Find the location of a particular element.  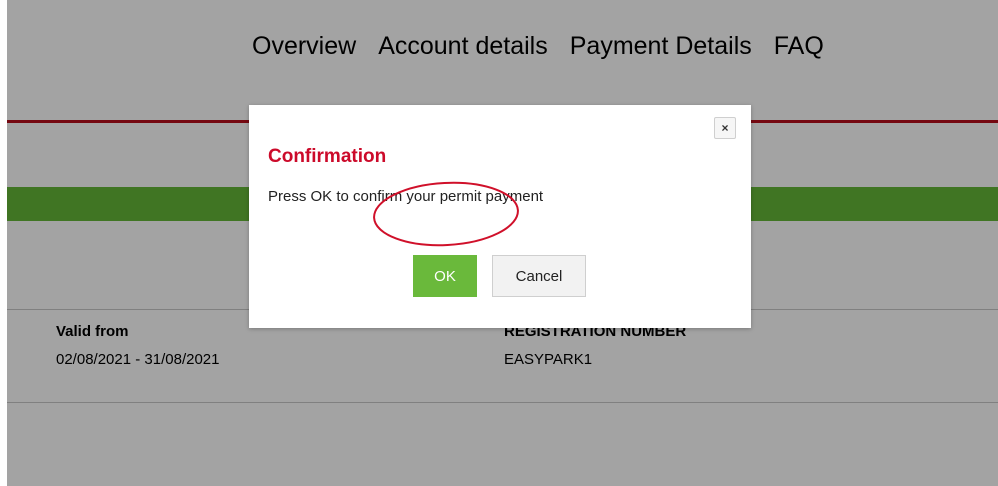

dialog-title: Confirmation is located at coordinates (327, 156).